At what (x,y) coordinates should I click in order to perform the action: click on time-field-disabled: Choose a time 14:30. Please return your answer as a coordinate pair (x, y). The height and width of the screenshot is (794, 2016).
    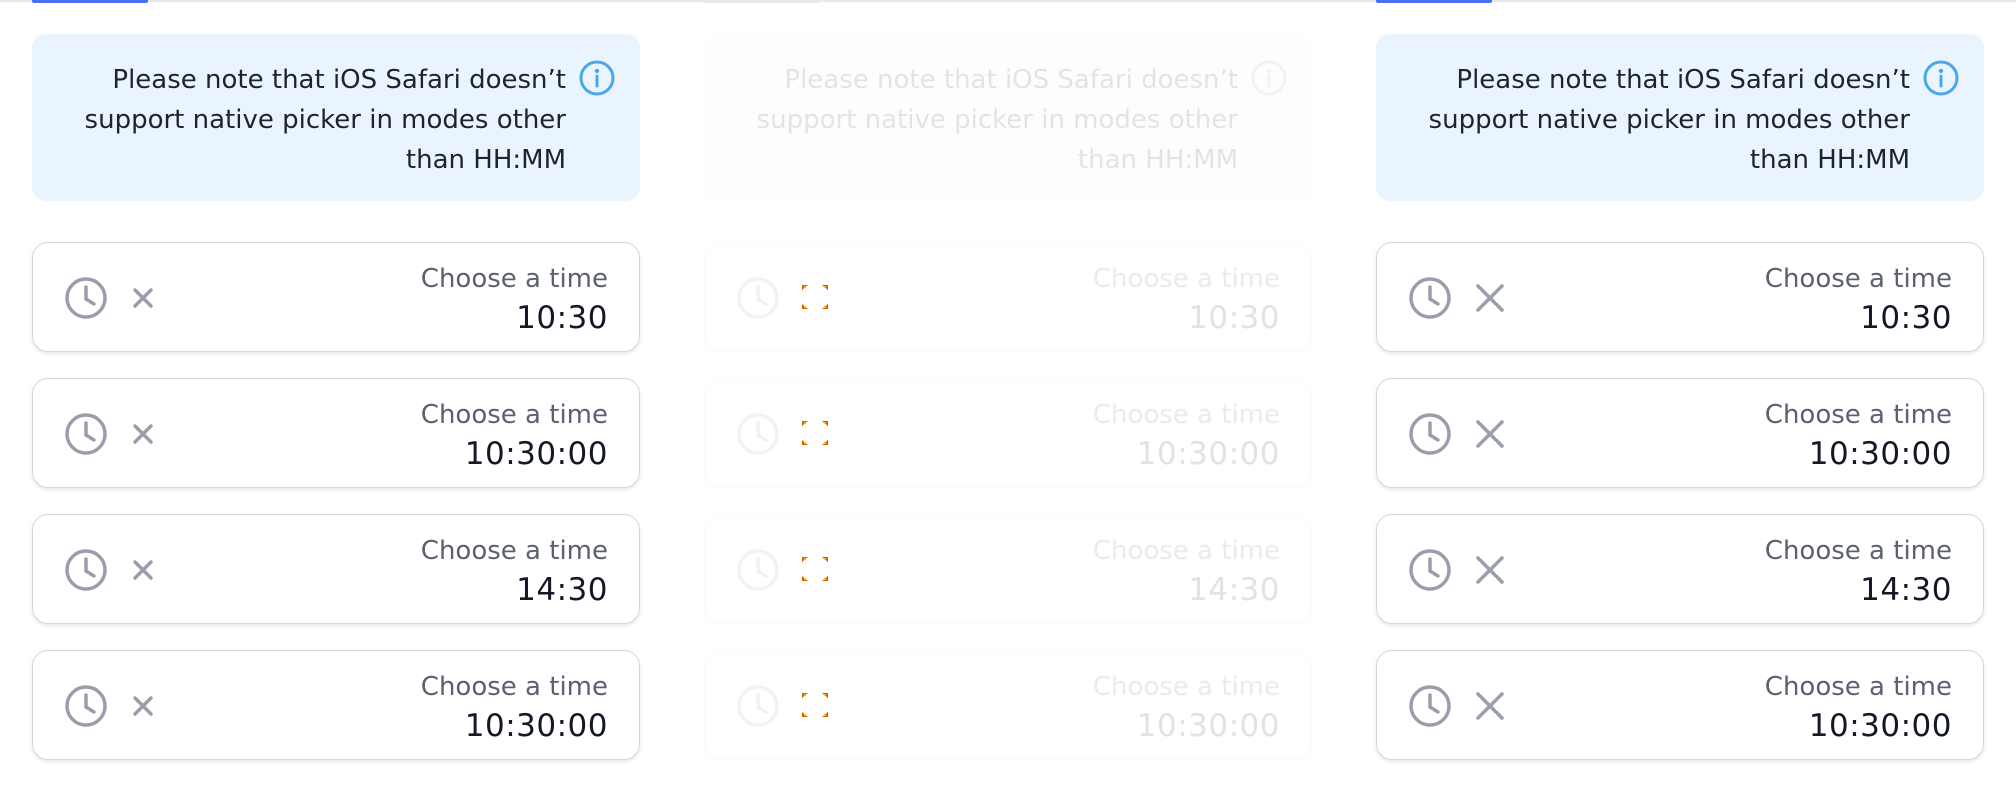
    Looking at the image, I should click on (1008, 569).